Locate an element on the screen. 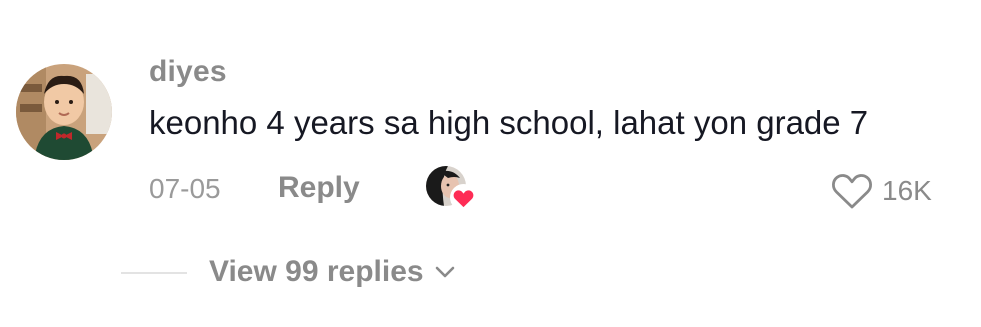 This screenshot has height=327, width=981. view-replies-button: View 99 replies is located at coordinates (332, 272).